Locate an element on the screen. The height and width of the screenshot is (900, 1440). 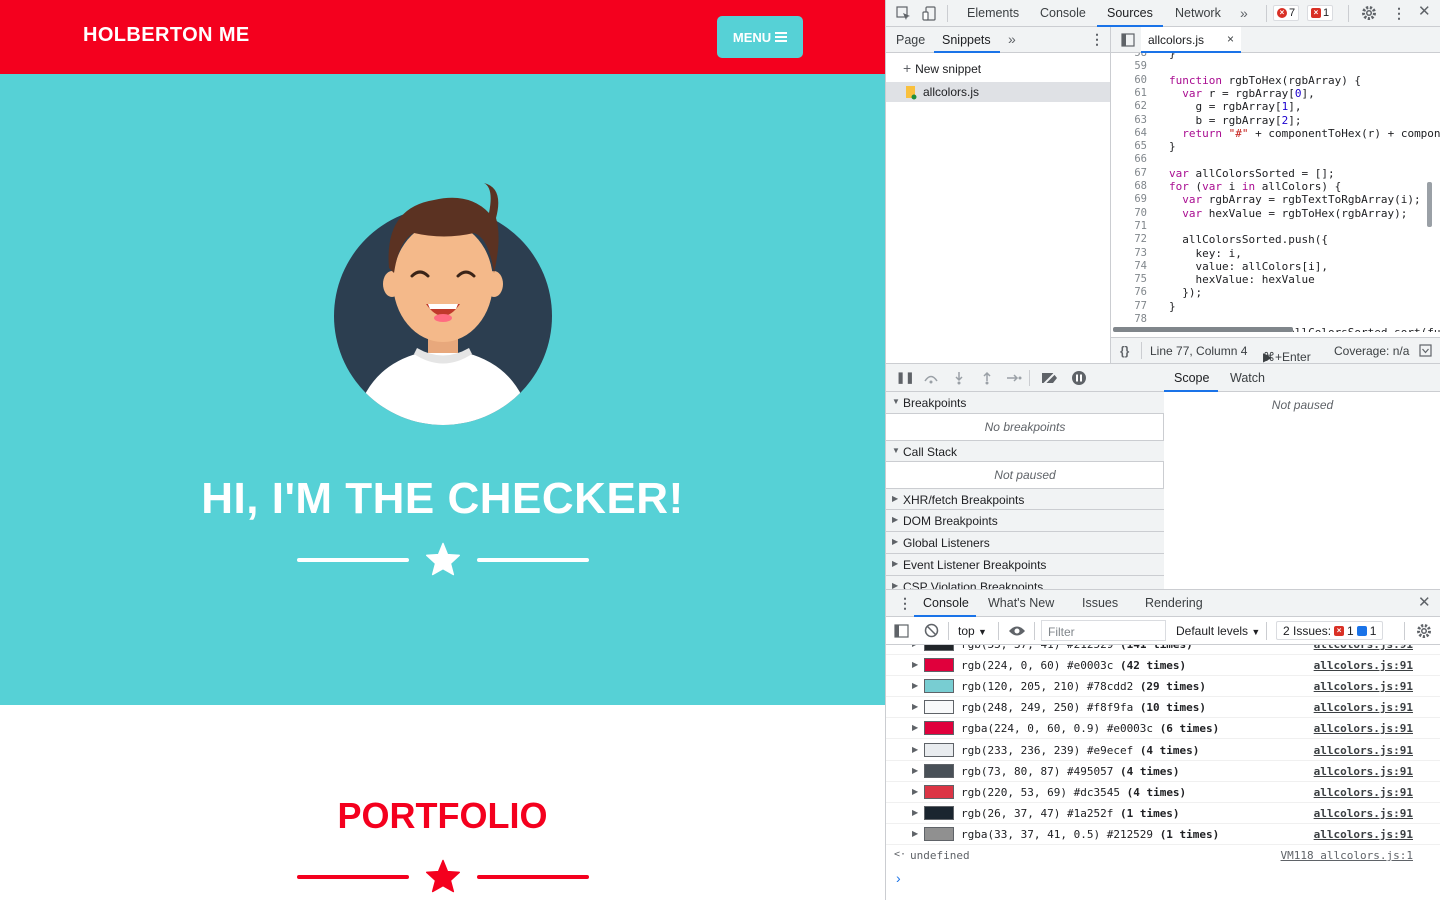
tab-network: Network is located at coordinates (1198, 13).